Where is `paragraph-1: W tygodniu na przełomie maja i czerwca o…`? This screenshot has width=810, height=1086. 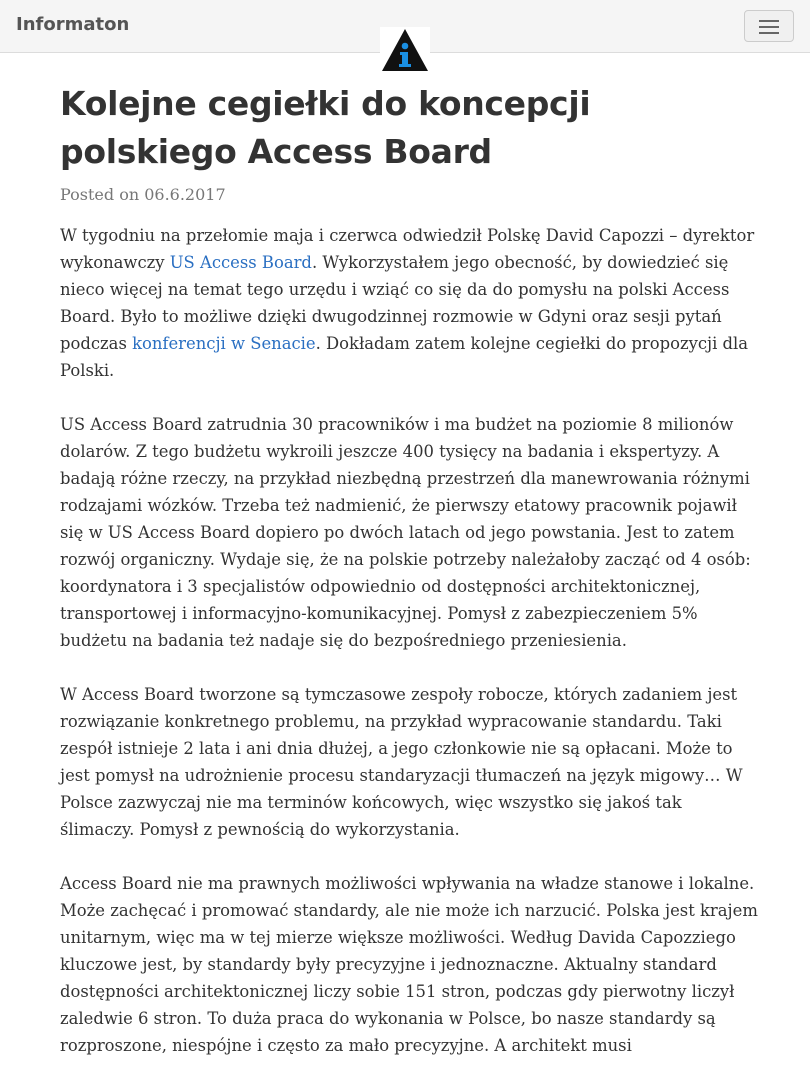
paragraph-1: W tygodniu na przełomie maja i czerwca o… is located at coordinates (410, 303).